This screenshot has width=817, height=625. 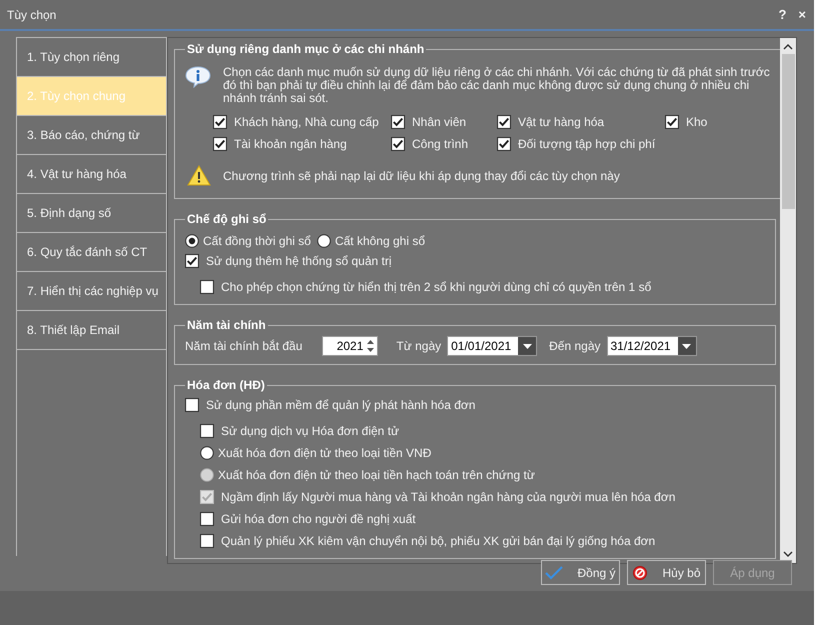 I want to click on option-label: Tài khoản ngân hàng, so click(x=290, y=144).